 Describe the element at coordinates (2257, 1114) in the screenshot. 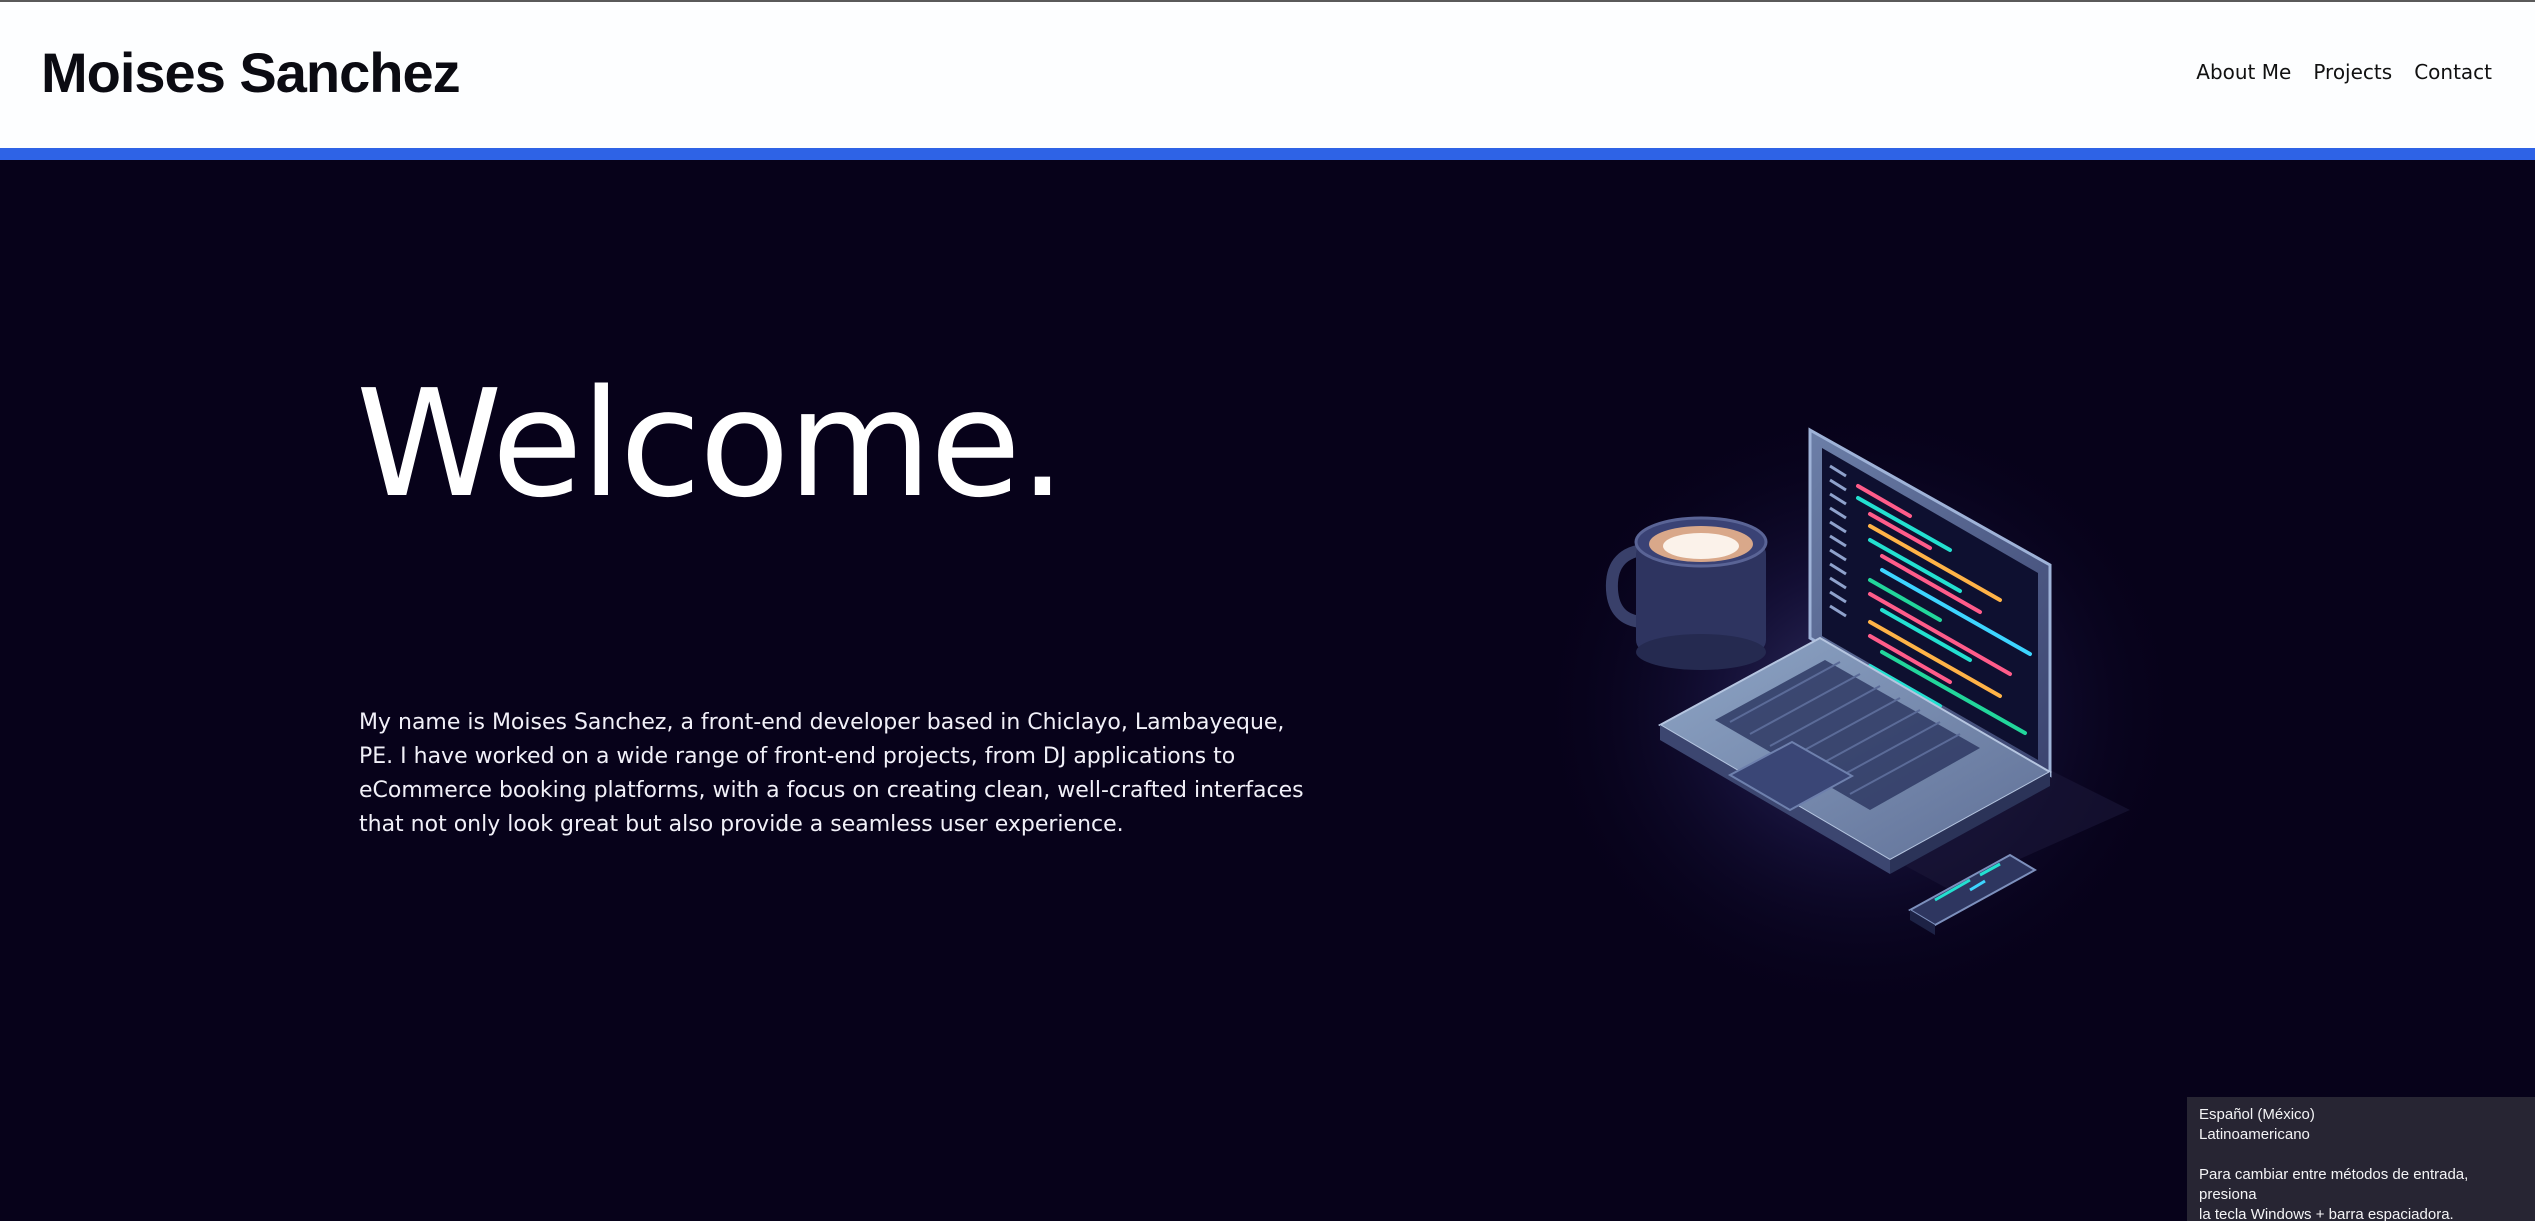

I see `ime-language: Español (México)` at that location.